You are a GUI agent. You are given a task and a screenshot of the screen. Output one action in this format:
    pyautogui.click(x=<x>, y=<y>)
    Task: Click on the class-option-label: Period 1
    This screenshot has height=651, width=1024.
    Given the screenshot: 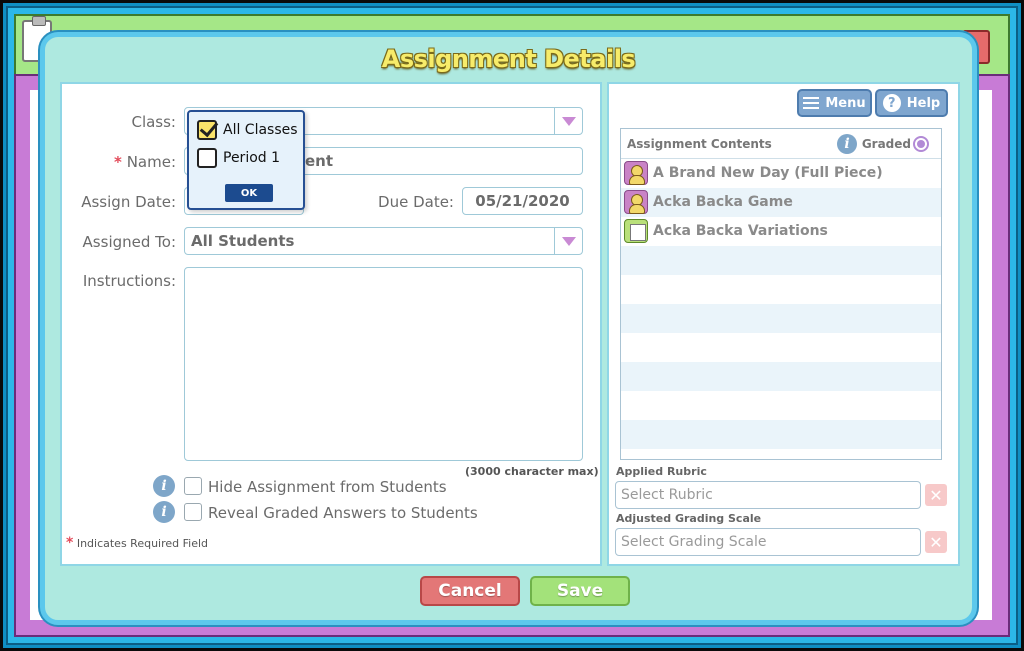 What is the action you would take?
    pyautogui.click(x=252, y=158)
    